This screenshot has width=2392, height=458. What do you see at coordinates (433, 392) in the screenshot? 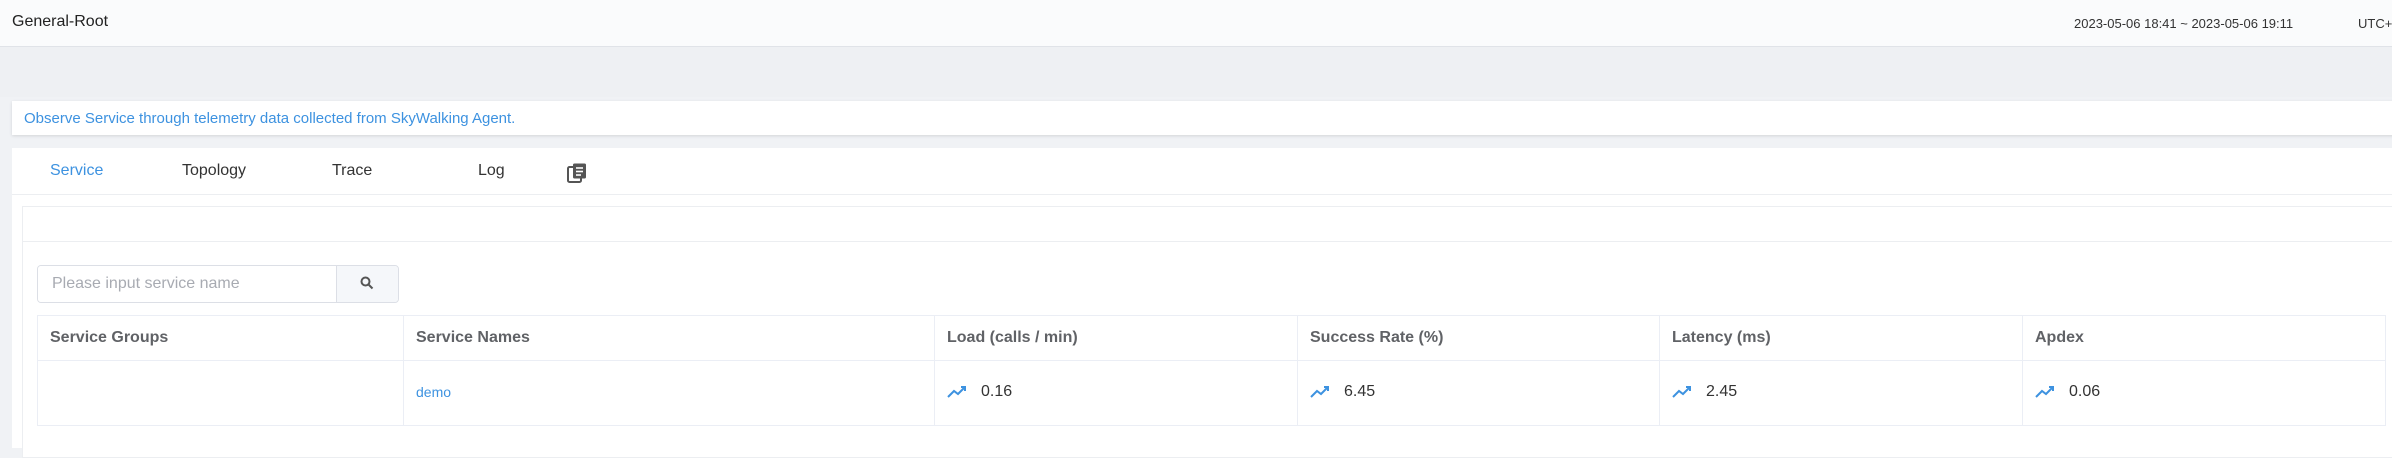
I see `service-link: demo` at bounding box center [433, 392].